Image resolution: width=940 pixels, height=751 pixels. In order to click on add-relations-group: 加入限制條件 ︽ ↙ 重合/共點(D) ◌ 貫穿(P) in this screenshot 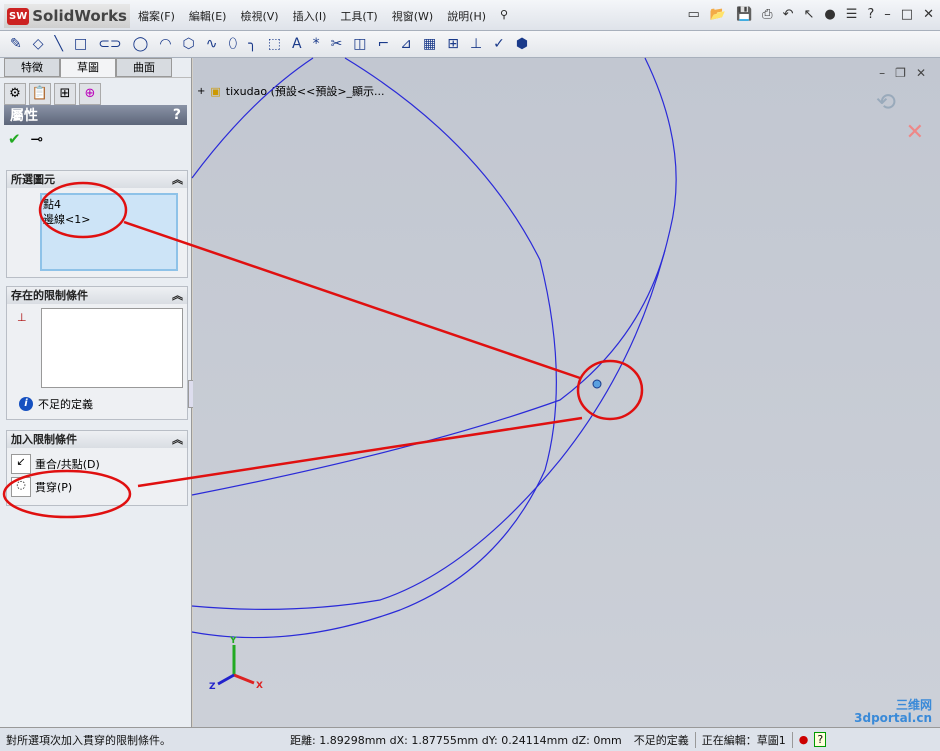, I will do `click(97, 468)`.